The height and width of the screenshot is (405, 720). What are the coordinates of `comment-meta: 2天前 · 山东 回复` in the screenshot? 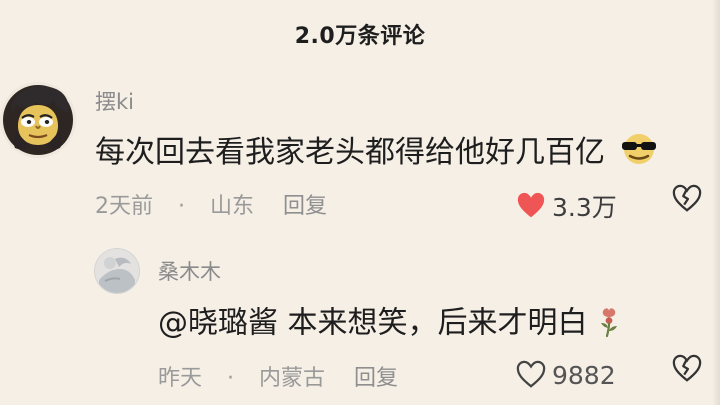 It's located at (218, 204).